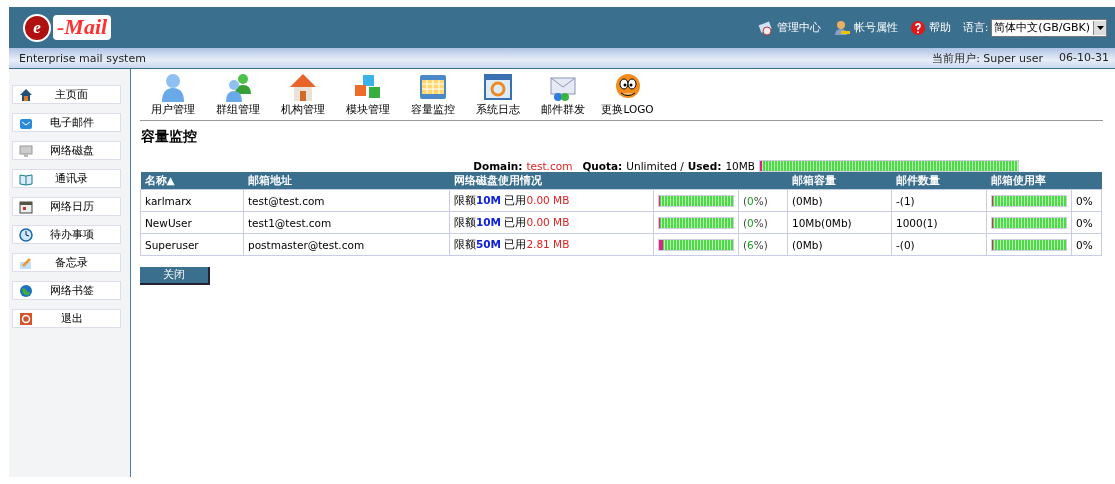  Describe the element at coordinates (618, 181) in the screenshot. I see `column-header: 网络磁盘使用情况` at that location.